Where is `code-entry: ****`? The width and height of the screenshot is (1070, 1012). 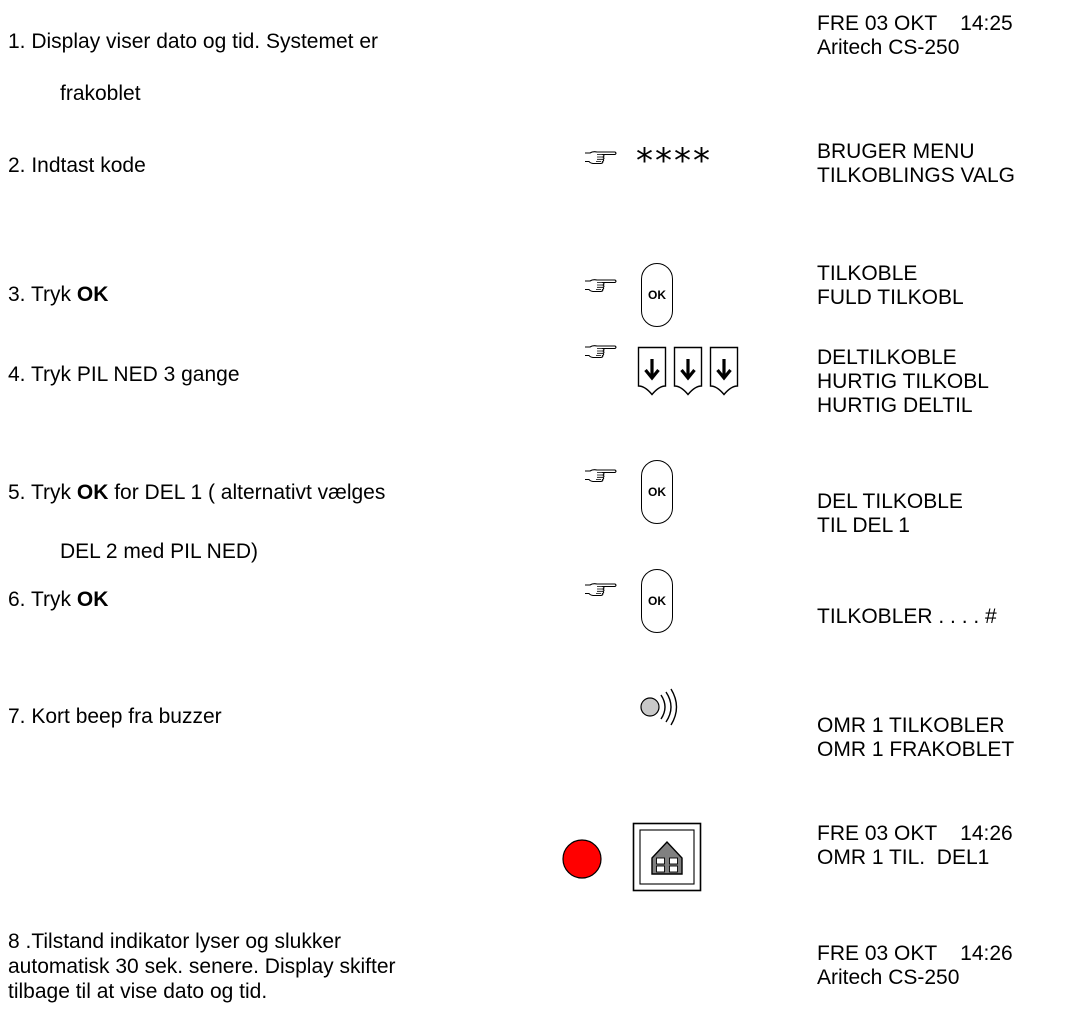
code-entry: **** is located at coordinates (674, 161).